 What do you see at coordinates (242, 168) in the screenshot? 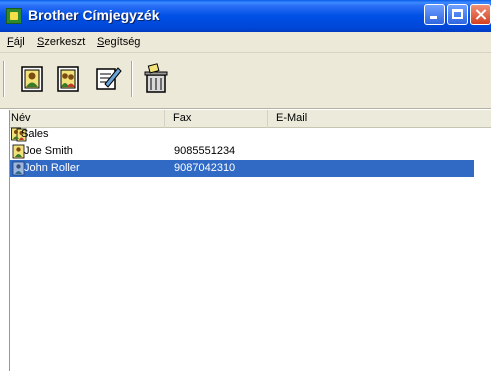
I see `list-row-contact-selected: John Roller 9087042310` at bounding box center [242, 168].